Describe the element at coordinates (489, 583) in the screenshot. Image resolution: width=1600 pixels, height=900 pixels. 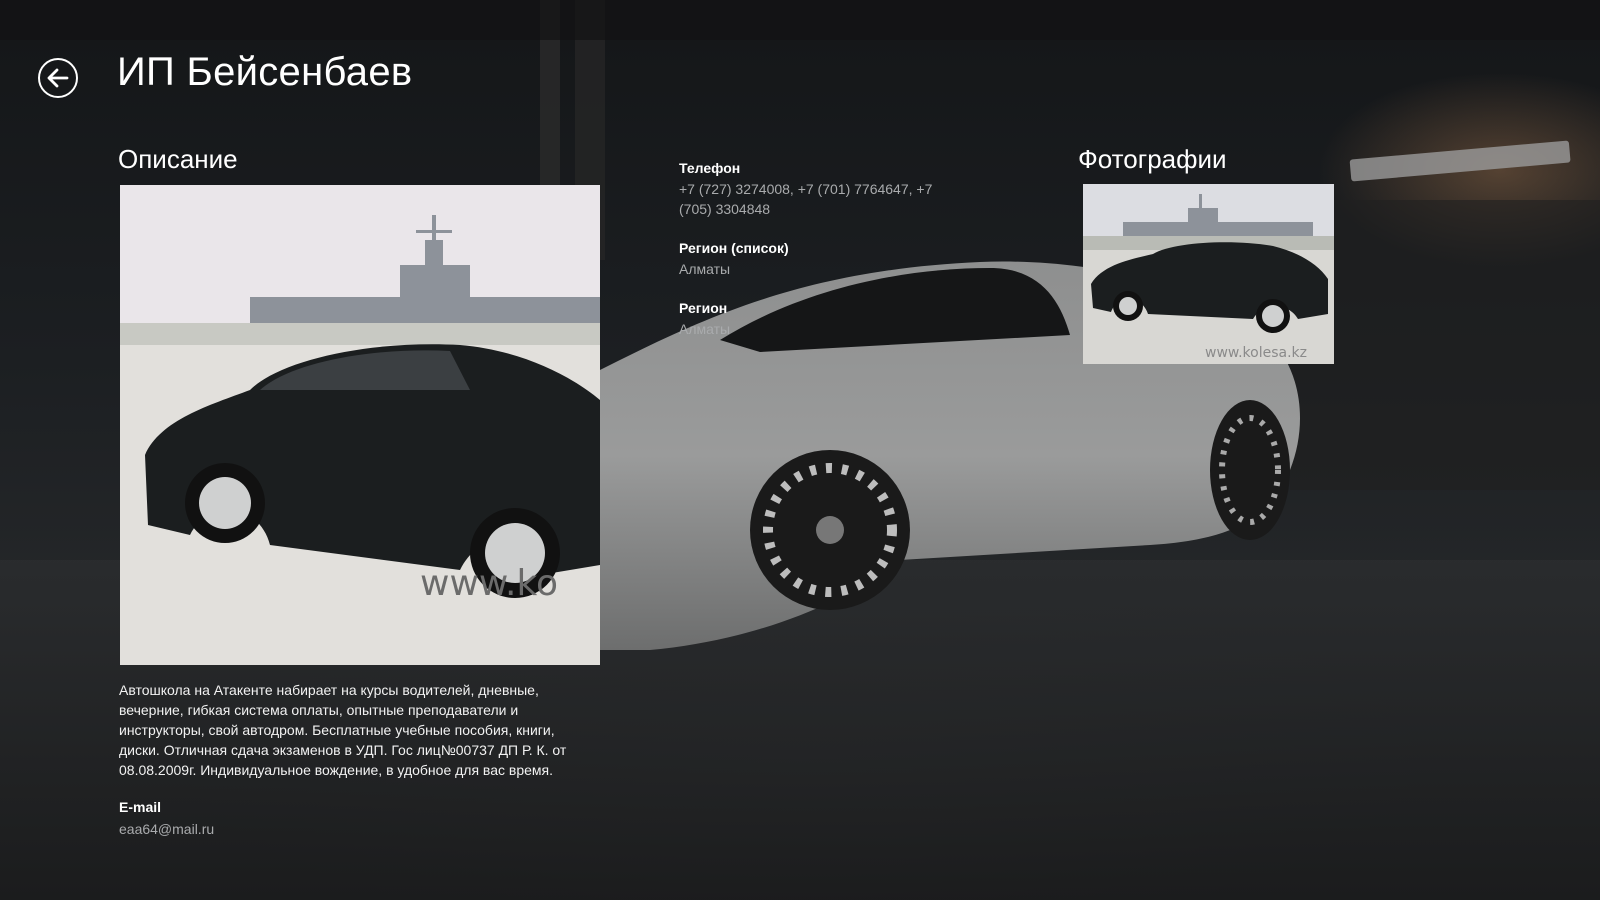
I see `watermark-text: www.ko` at that location.